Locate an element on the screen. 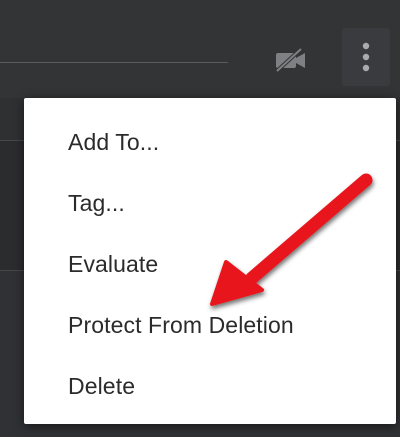  menu-item-protect-from-deletion: Protect From Deletion is located at coordinates (210, 325).